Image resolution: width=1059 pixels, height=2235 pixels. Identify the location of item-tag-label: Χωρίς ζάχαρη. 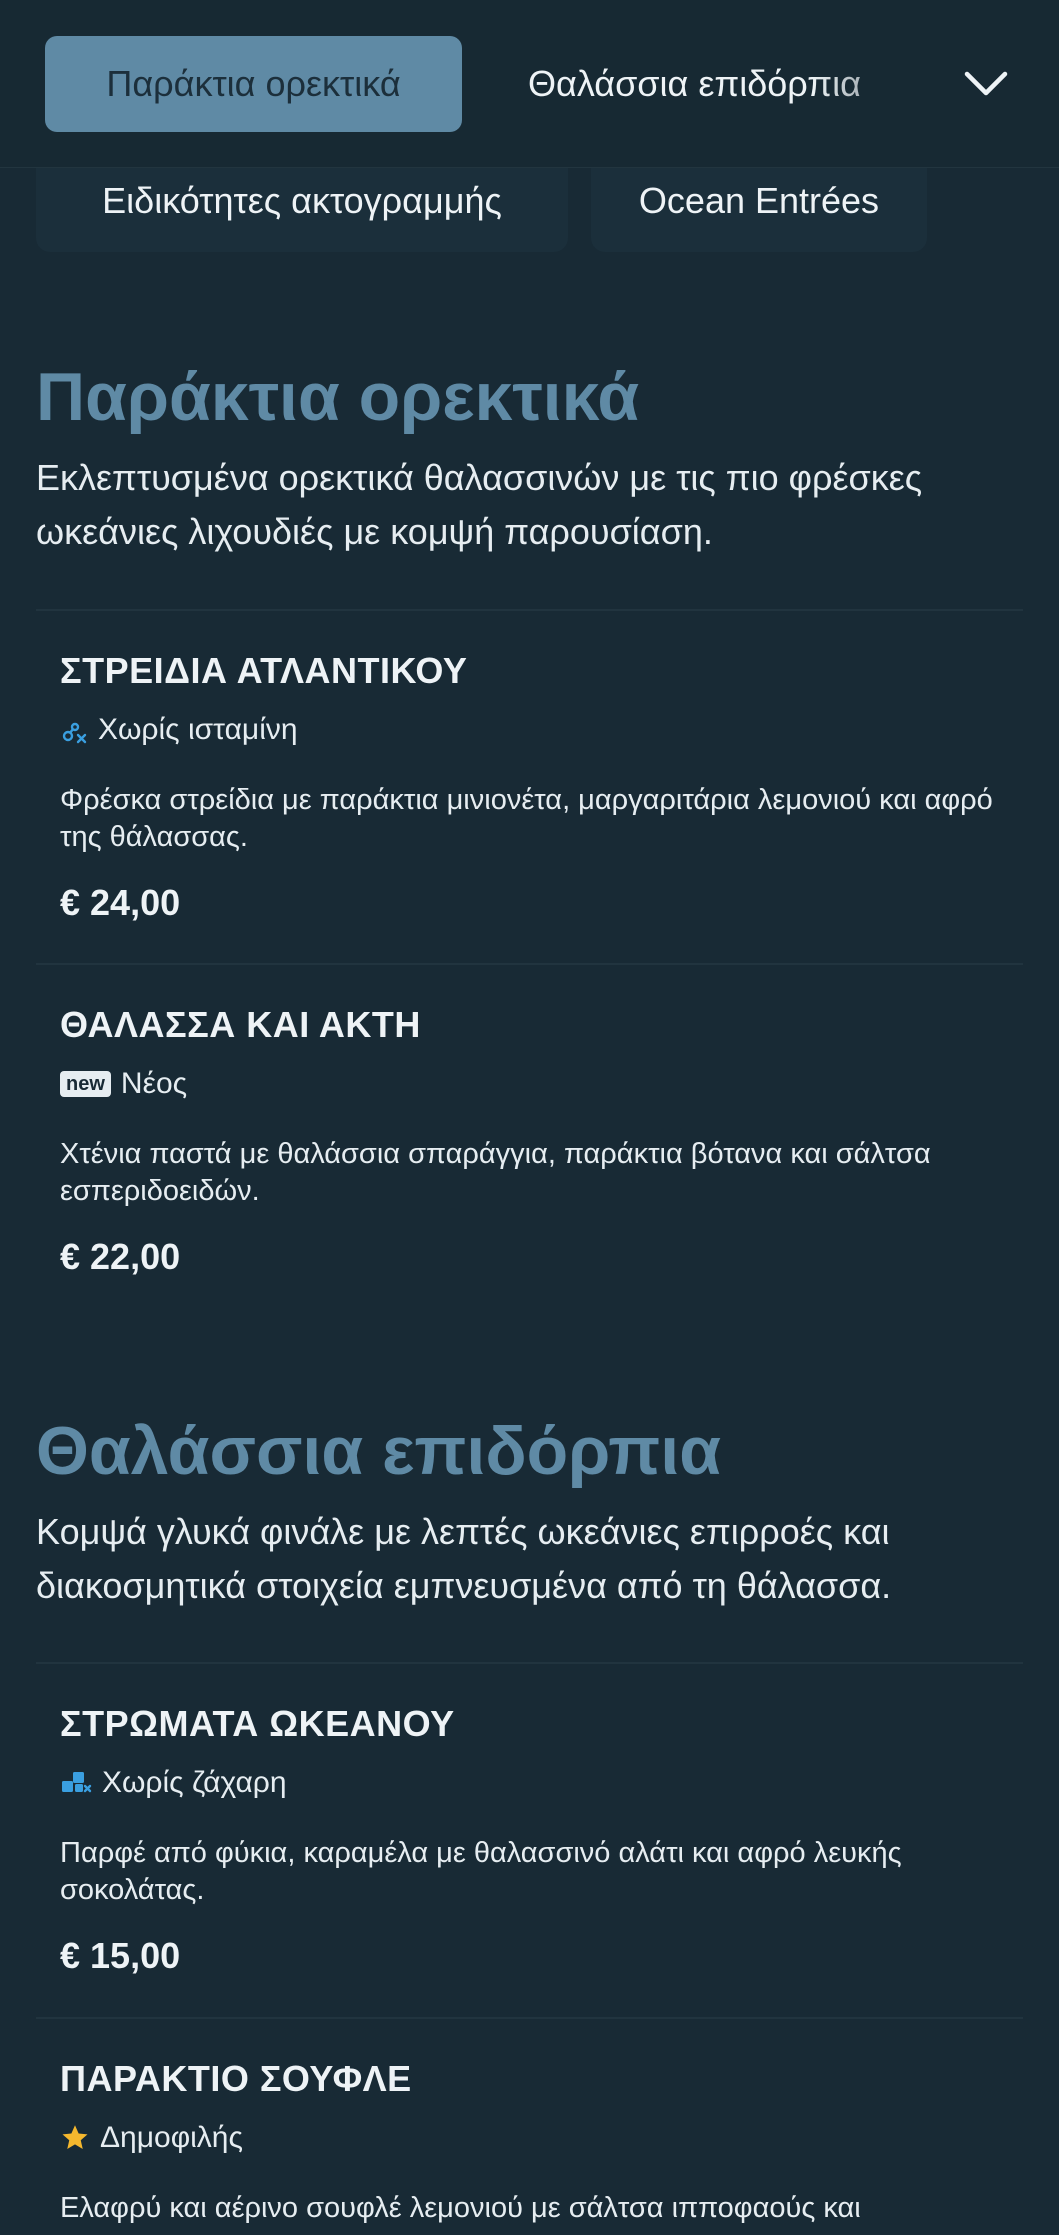
(194, 1782).